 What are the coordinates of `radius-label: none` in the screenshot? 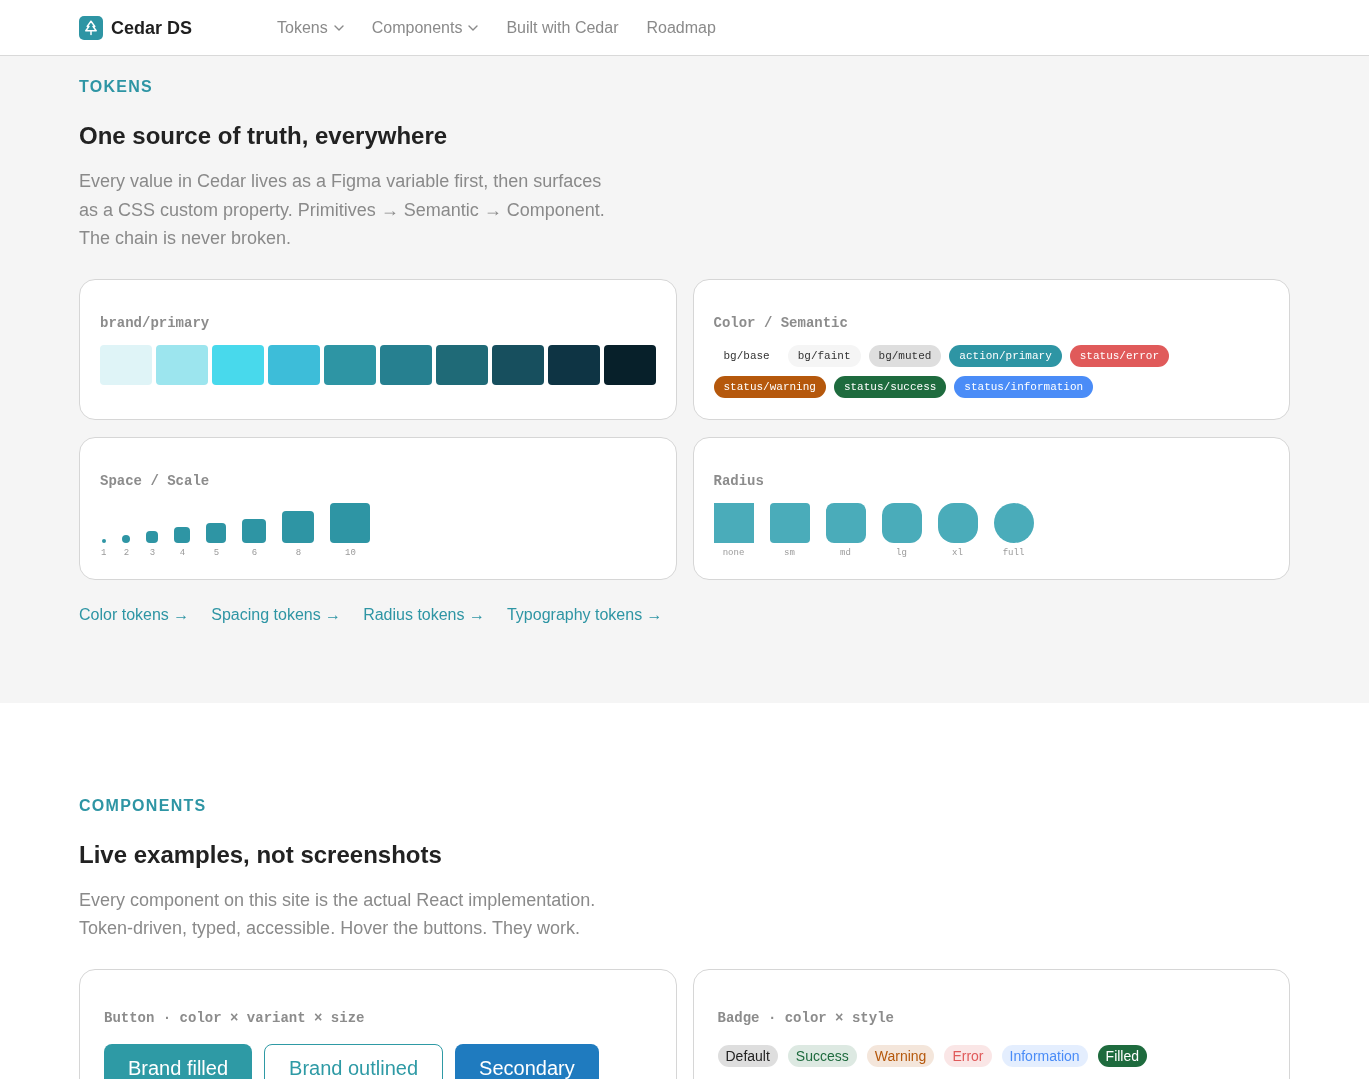 It's located at (733, 552).